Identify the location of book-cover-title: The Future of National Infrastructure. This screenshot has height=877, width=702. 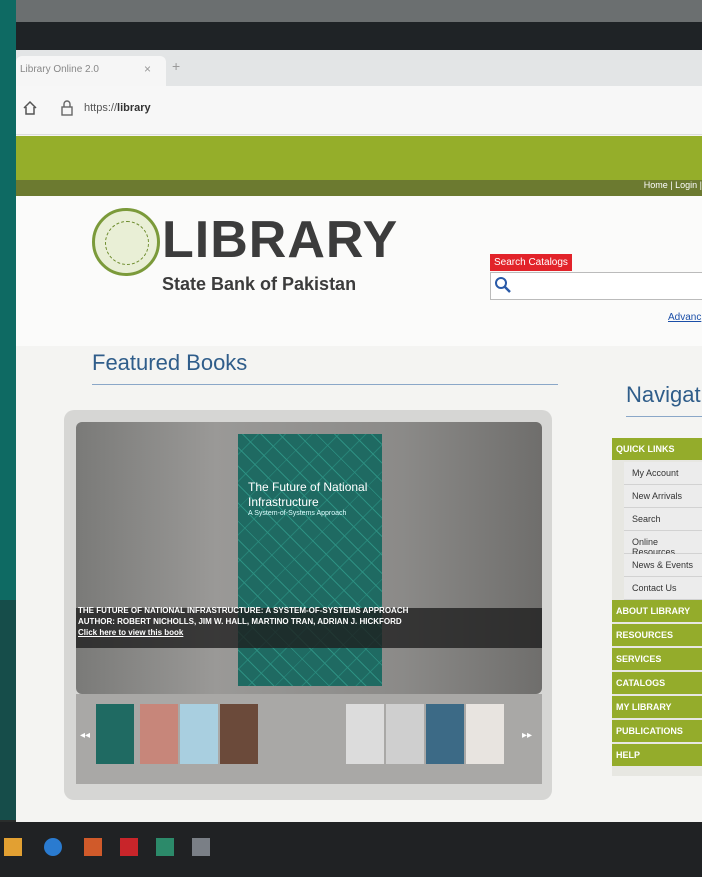
(308, 494).